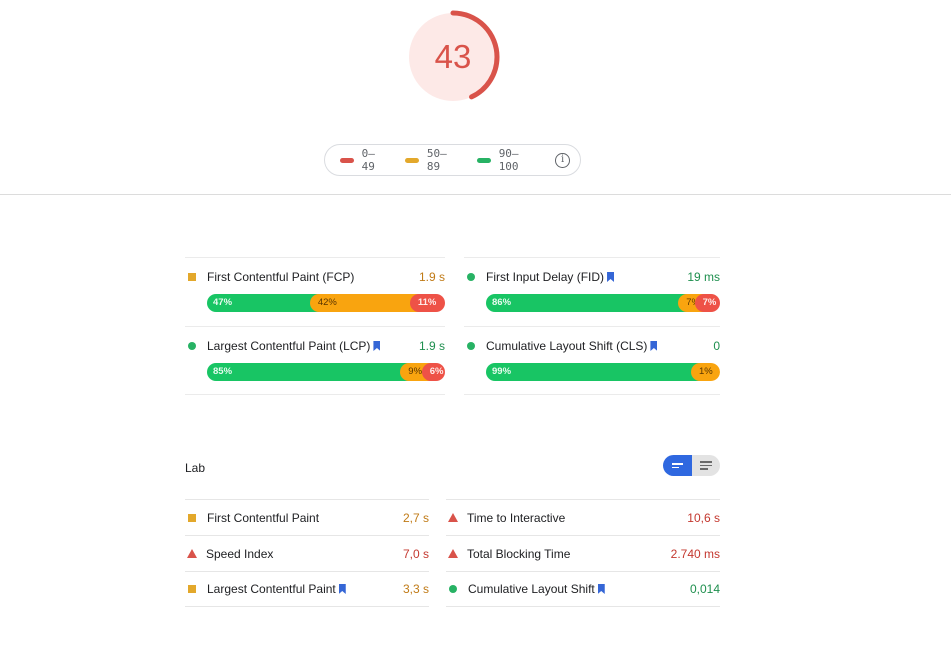 Image resolution: width=951 pixels, height=658 pixels. I want to click on metric-label: Speed Index, so click(240, 553).